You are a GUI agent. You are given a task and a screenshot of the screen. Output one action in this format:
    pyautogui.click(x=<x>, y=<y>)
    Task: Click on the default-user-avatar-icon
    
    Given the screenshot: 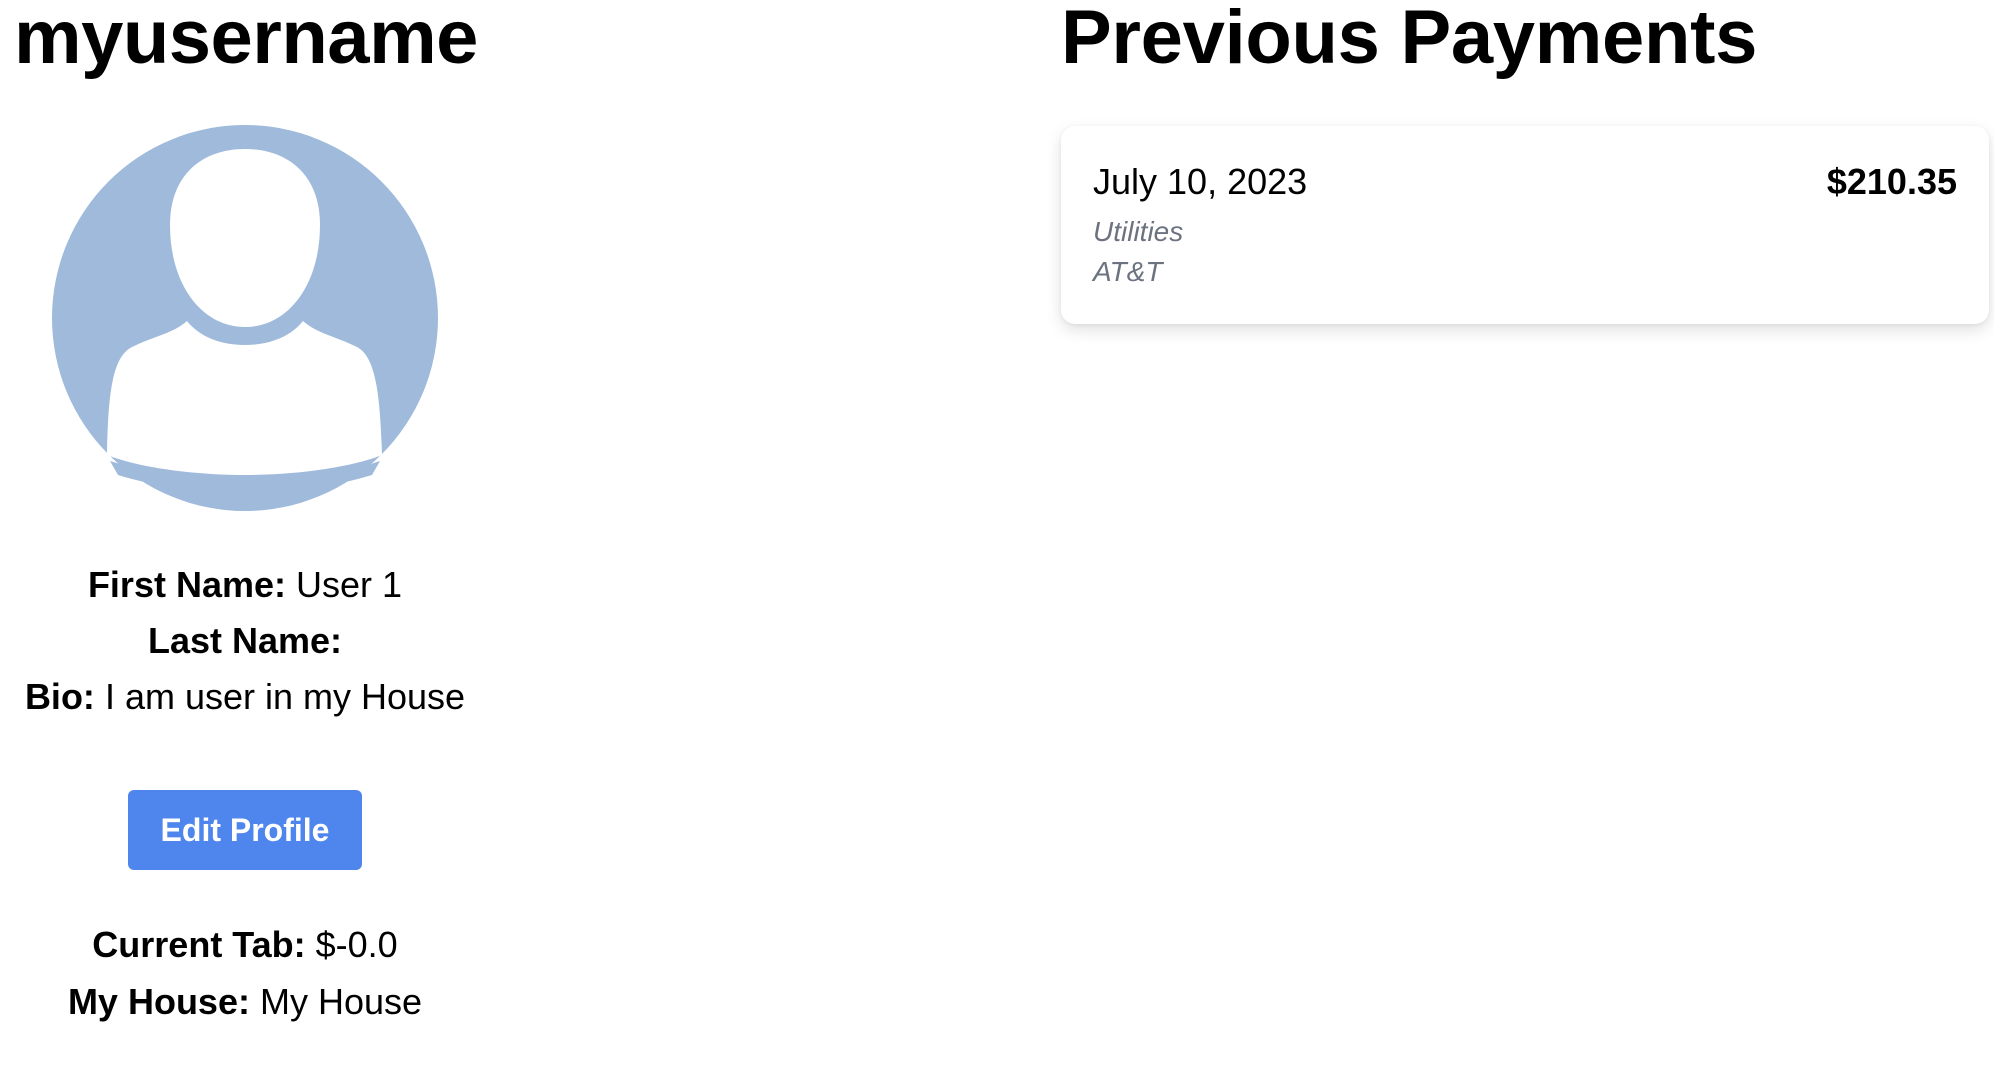 What is the action you would take?
    pyautogui.click(x=245, y=318)
    